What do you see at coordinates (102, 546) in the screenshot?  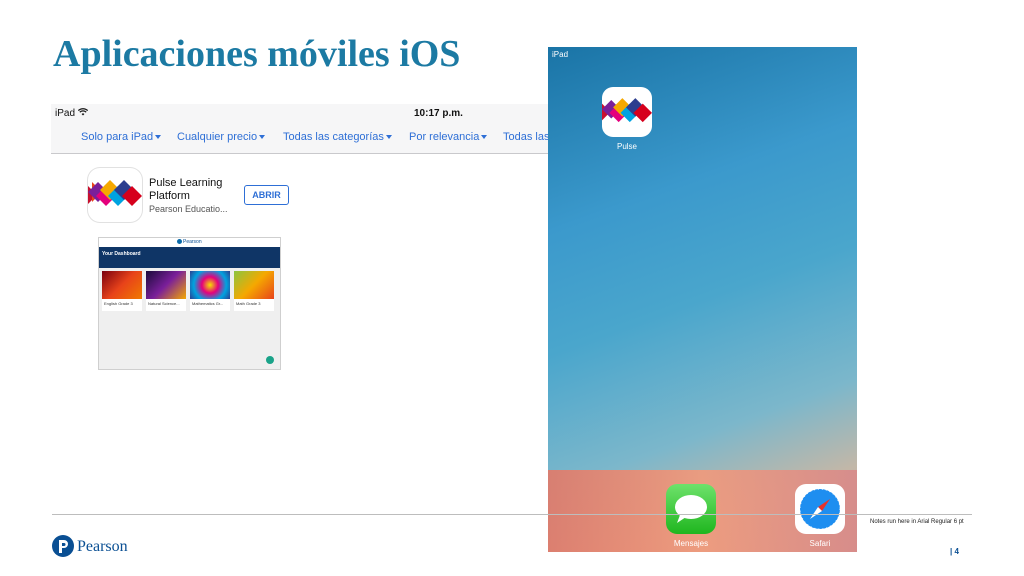 I see `brand-name: Pearson` at bounding box center [102, 546].